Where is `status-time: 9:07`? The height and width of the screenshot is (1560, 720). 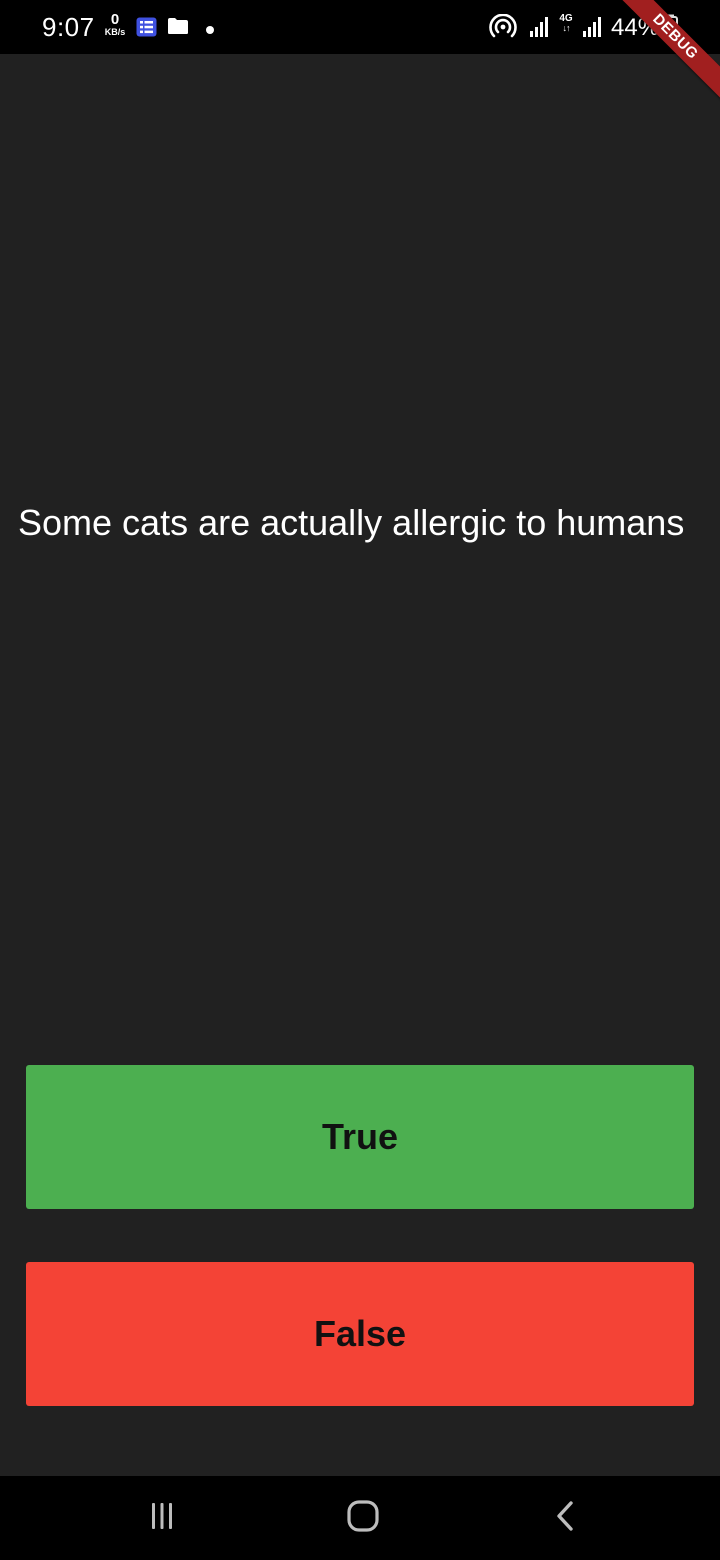
status-time: 9:07 is located at coordinates (68, 27).